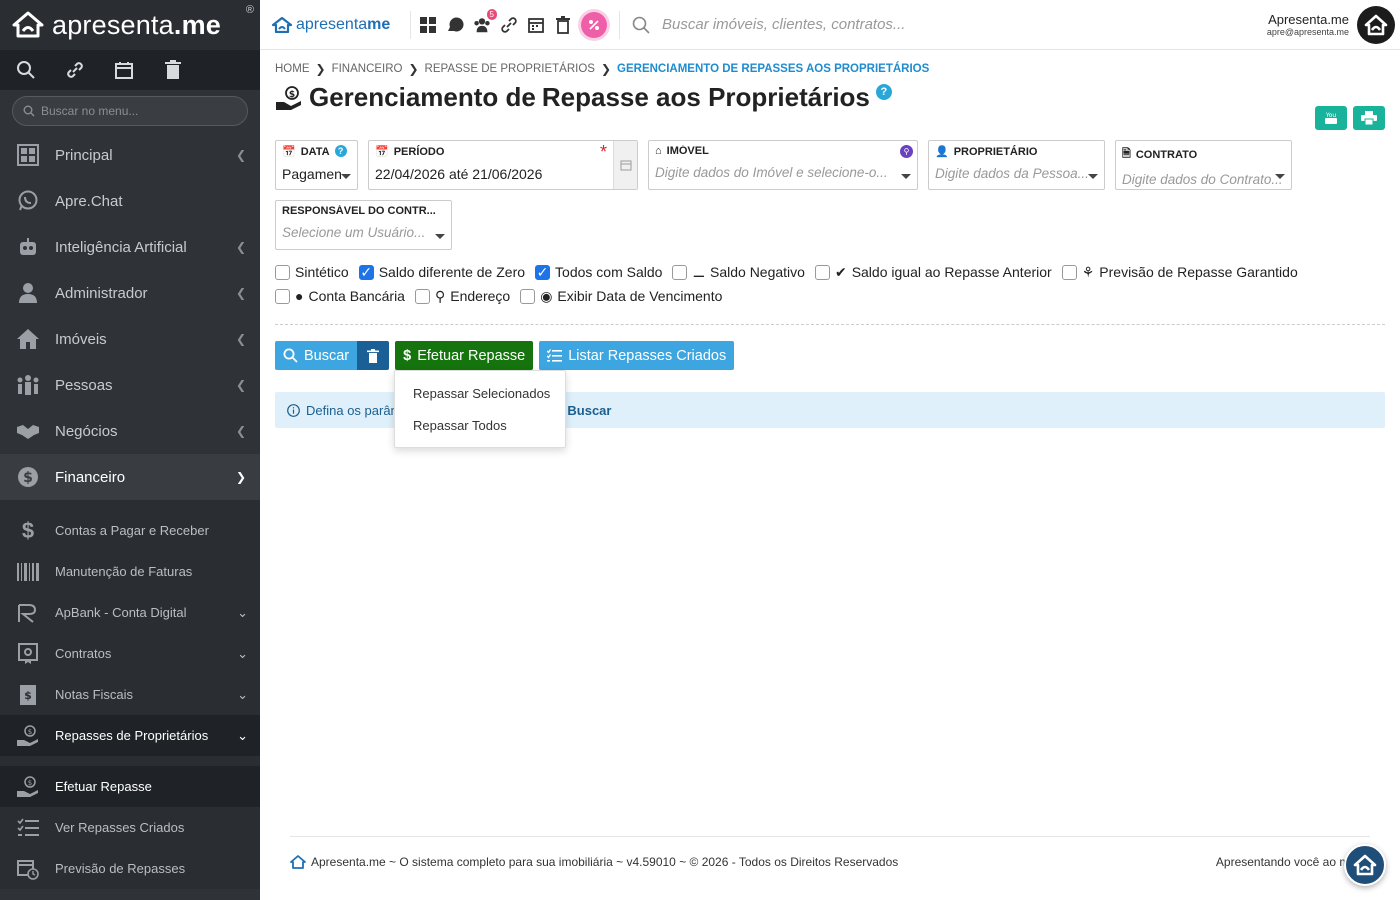 The image size is (1400, 900). What do you see at coordinates (130, 385) in the screenshot?
I see `sidebar-item-pessoas: Pessoas ❮` at bounding box center [130, 385].